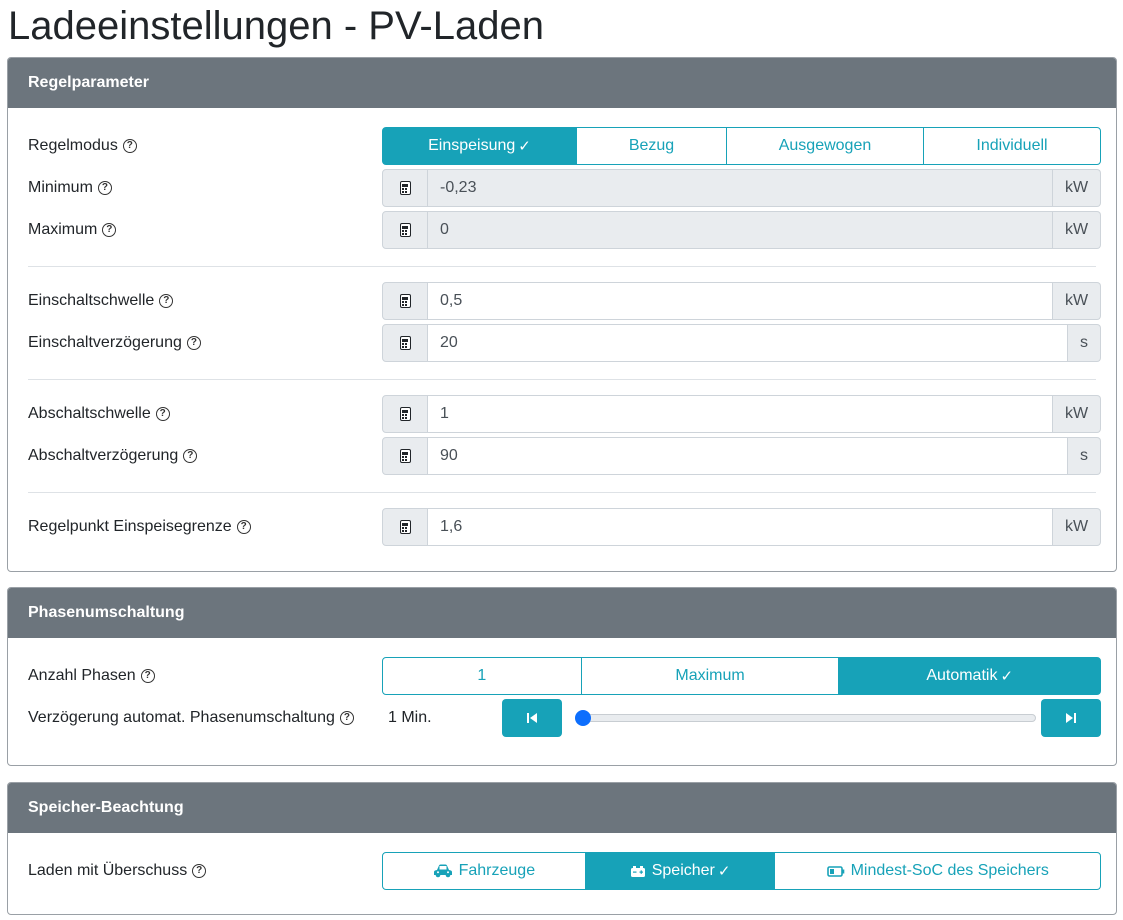 This screenshot has width=1123, height=920. I want to click on einschaltschwelle-input-group: 0,5 kW, so click(741, 301).